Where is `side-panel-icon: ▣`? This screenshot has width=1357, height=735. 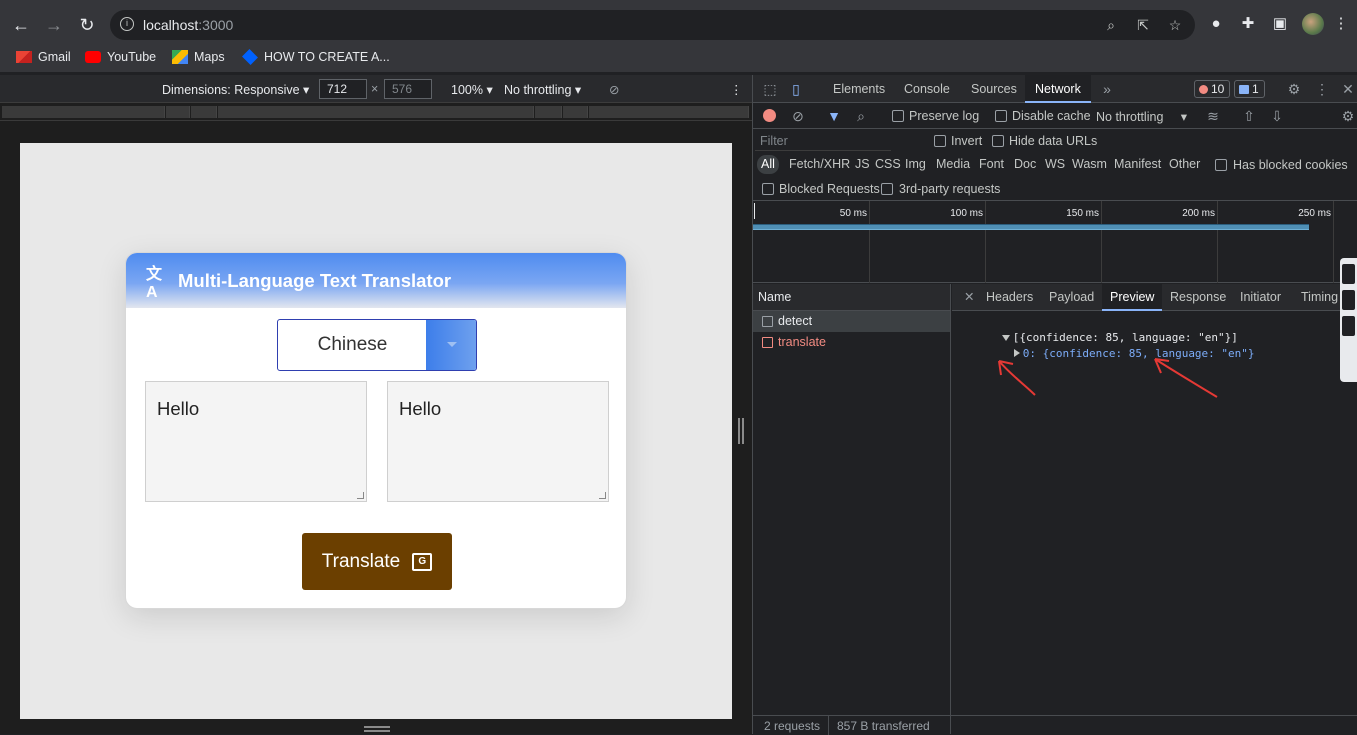 side-panel-icon: ▣ is located at coordinates (1280, 24).